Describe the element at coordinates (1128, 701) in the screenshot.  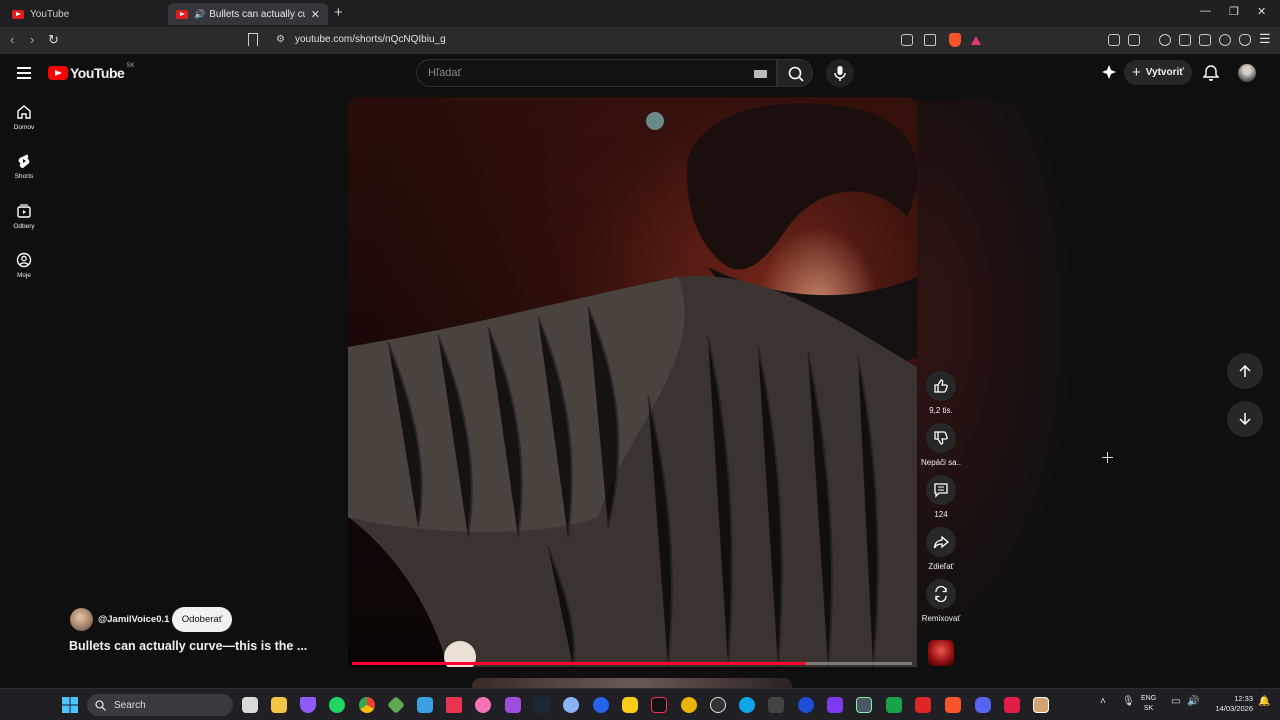
I see `microphone-tray-icon: 🎙` at that location.